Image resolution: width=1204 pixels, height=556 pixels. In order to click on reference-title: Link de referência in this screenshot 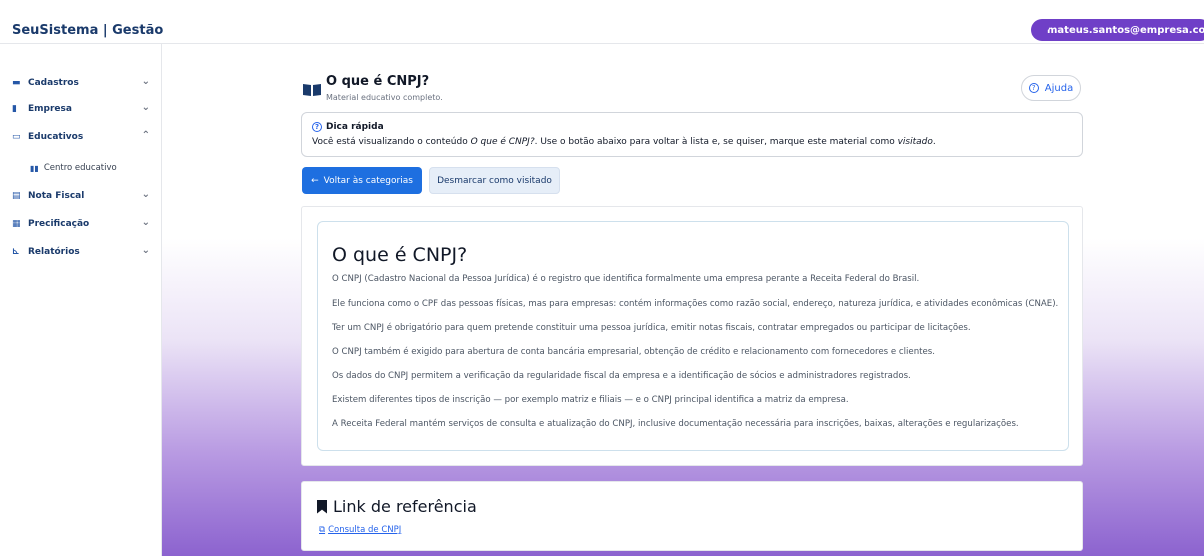, I will do `click(397, 506)`.